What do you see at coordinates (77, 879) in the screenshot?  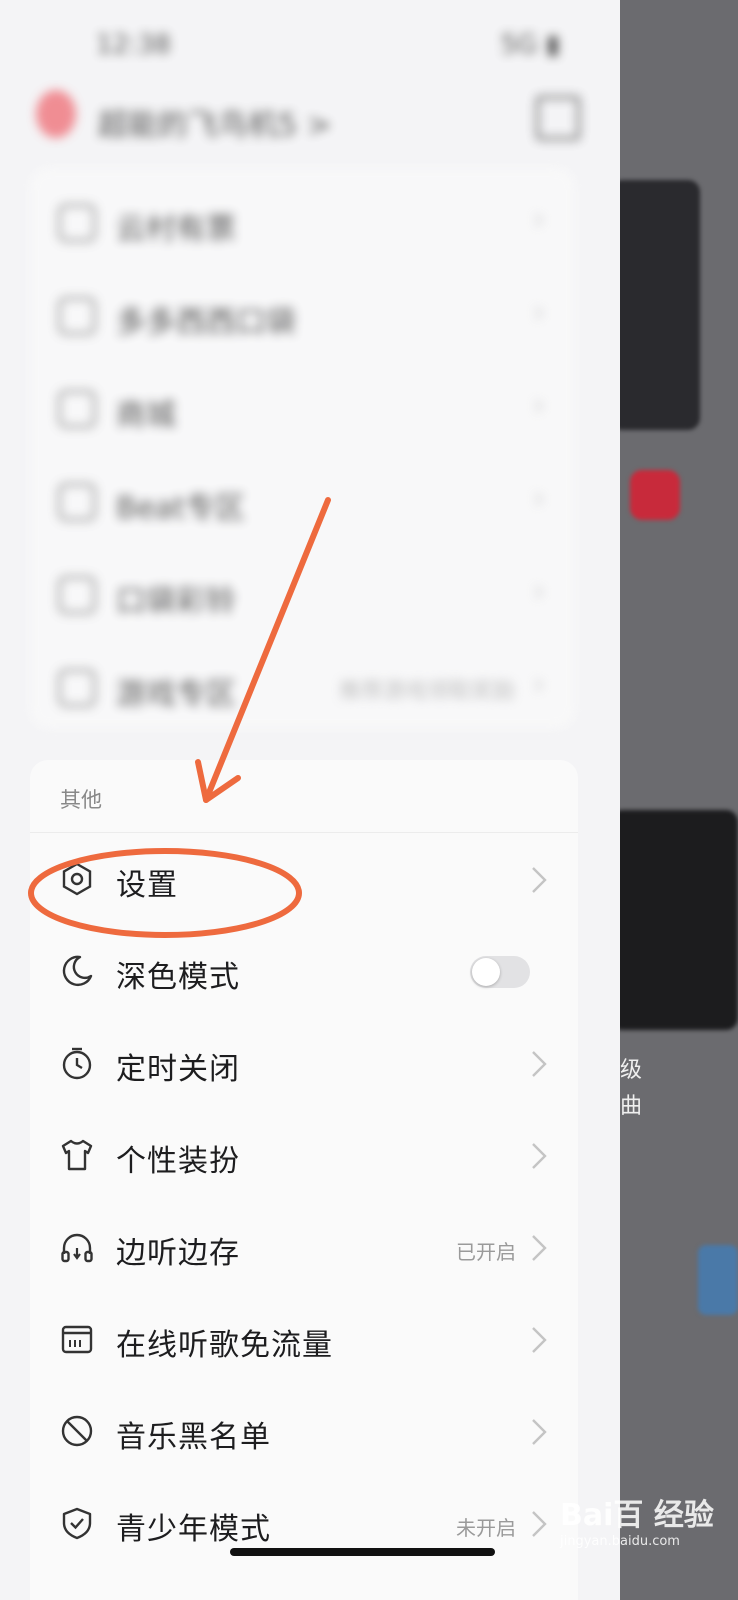 I see `settings-hexagon-icon` at bounding box center [77, 879].